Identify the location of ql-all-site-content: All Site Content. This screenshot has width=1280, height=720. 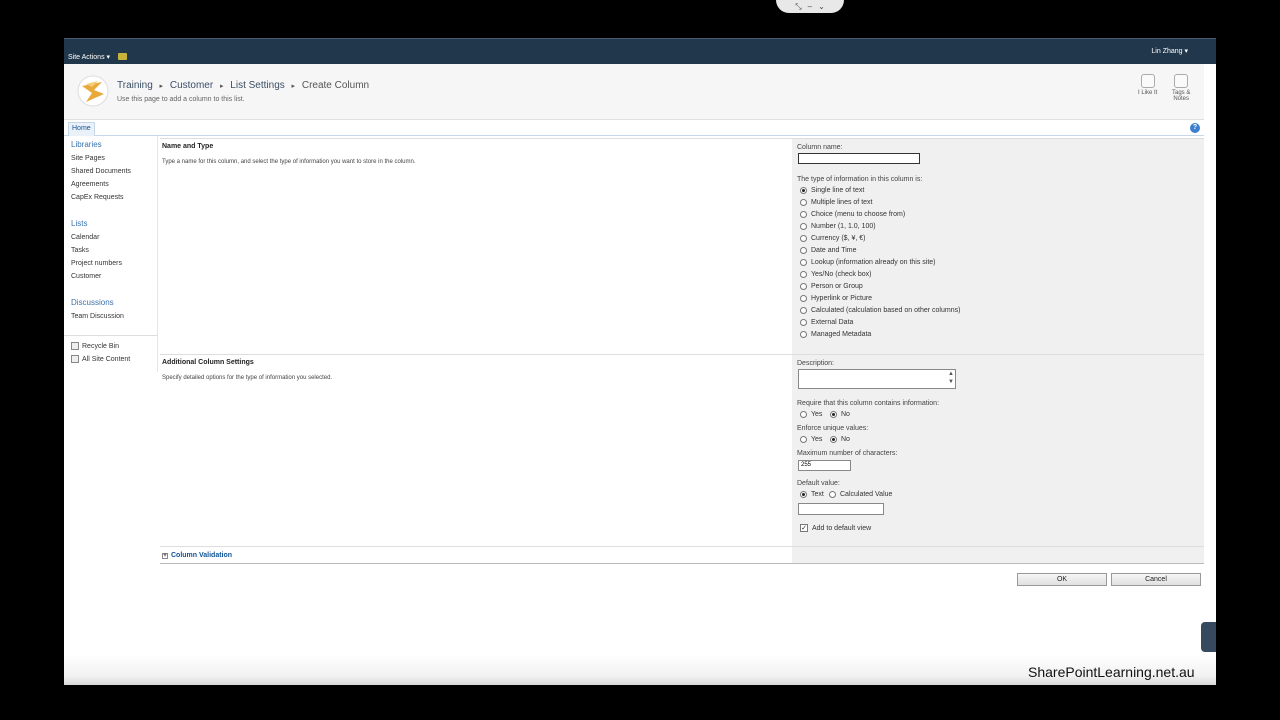
(100, 359).